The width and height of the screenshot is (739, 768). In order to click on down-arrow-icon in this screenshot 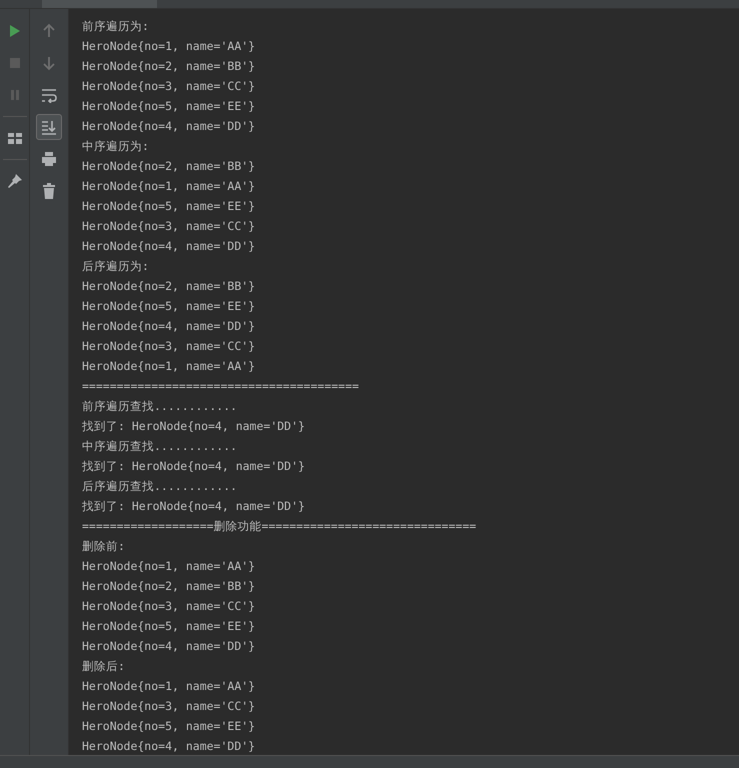, I will do `click(49, 63)`.